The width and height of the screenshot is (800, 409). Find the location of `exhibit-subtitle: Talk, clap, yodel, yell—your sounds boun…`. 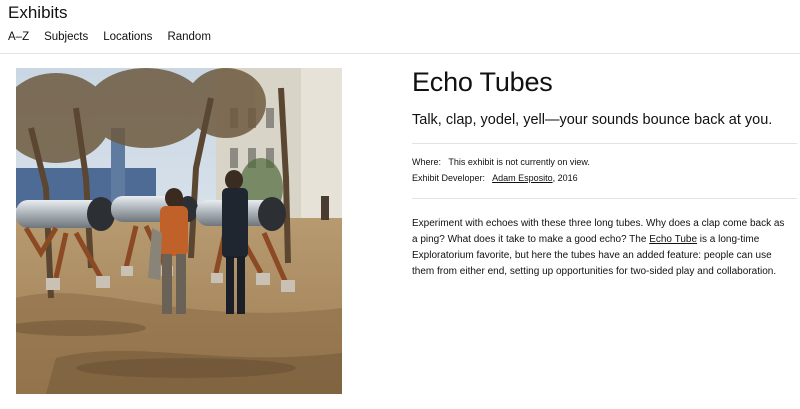

exhibit-subtitle: Talk, clap, yodel, yell—your sounds boun… is located at coordinates (592, 120).